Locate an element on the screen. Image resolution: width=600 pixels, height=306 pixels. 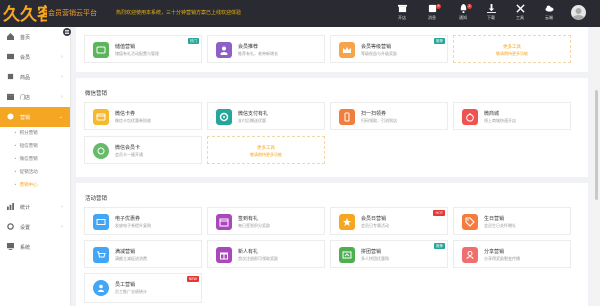
card-birthday-marketing: 生日营销 会员生日关怀赠礼 is located at coordinates (512, 221).